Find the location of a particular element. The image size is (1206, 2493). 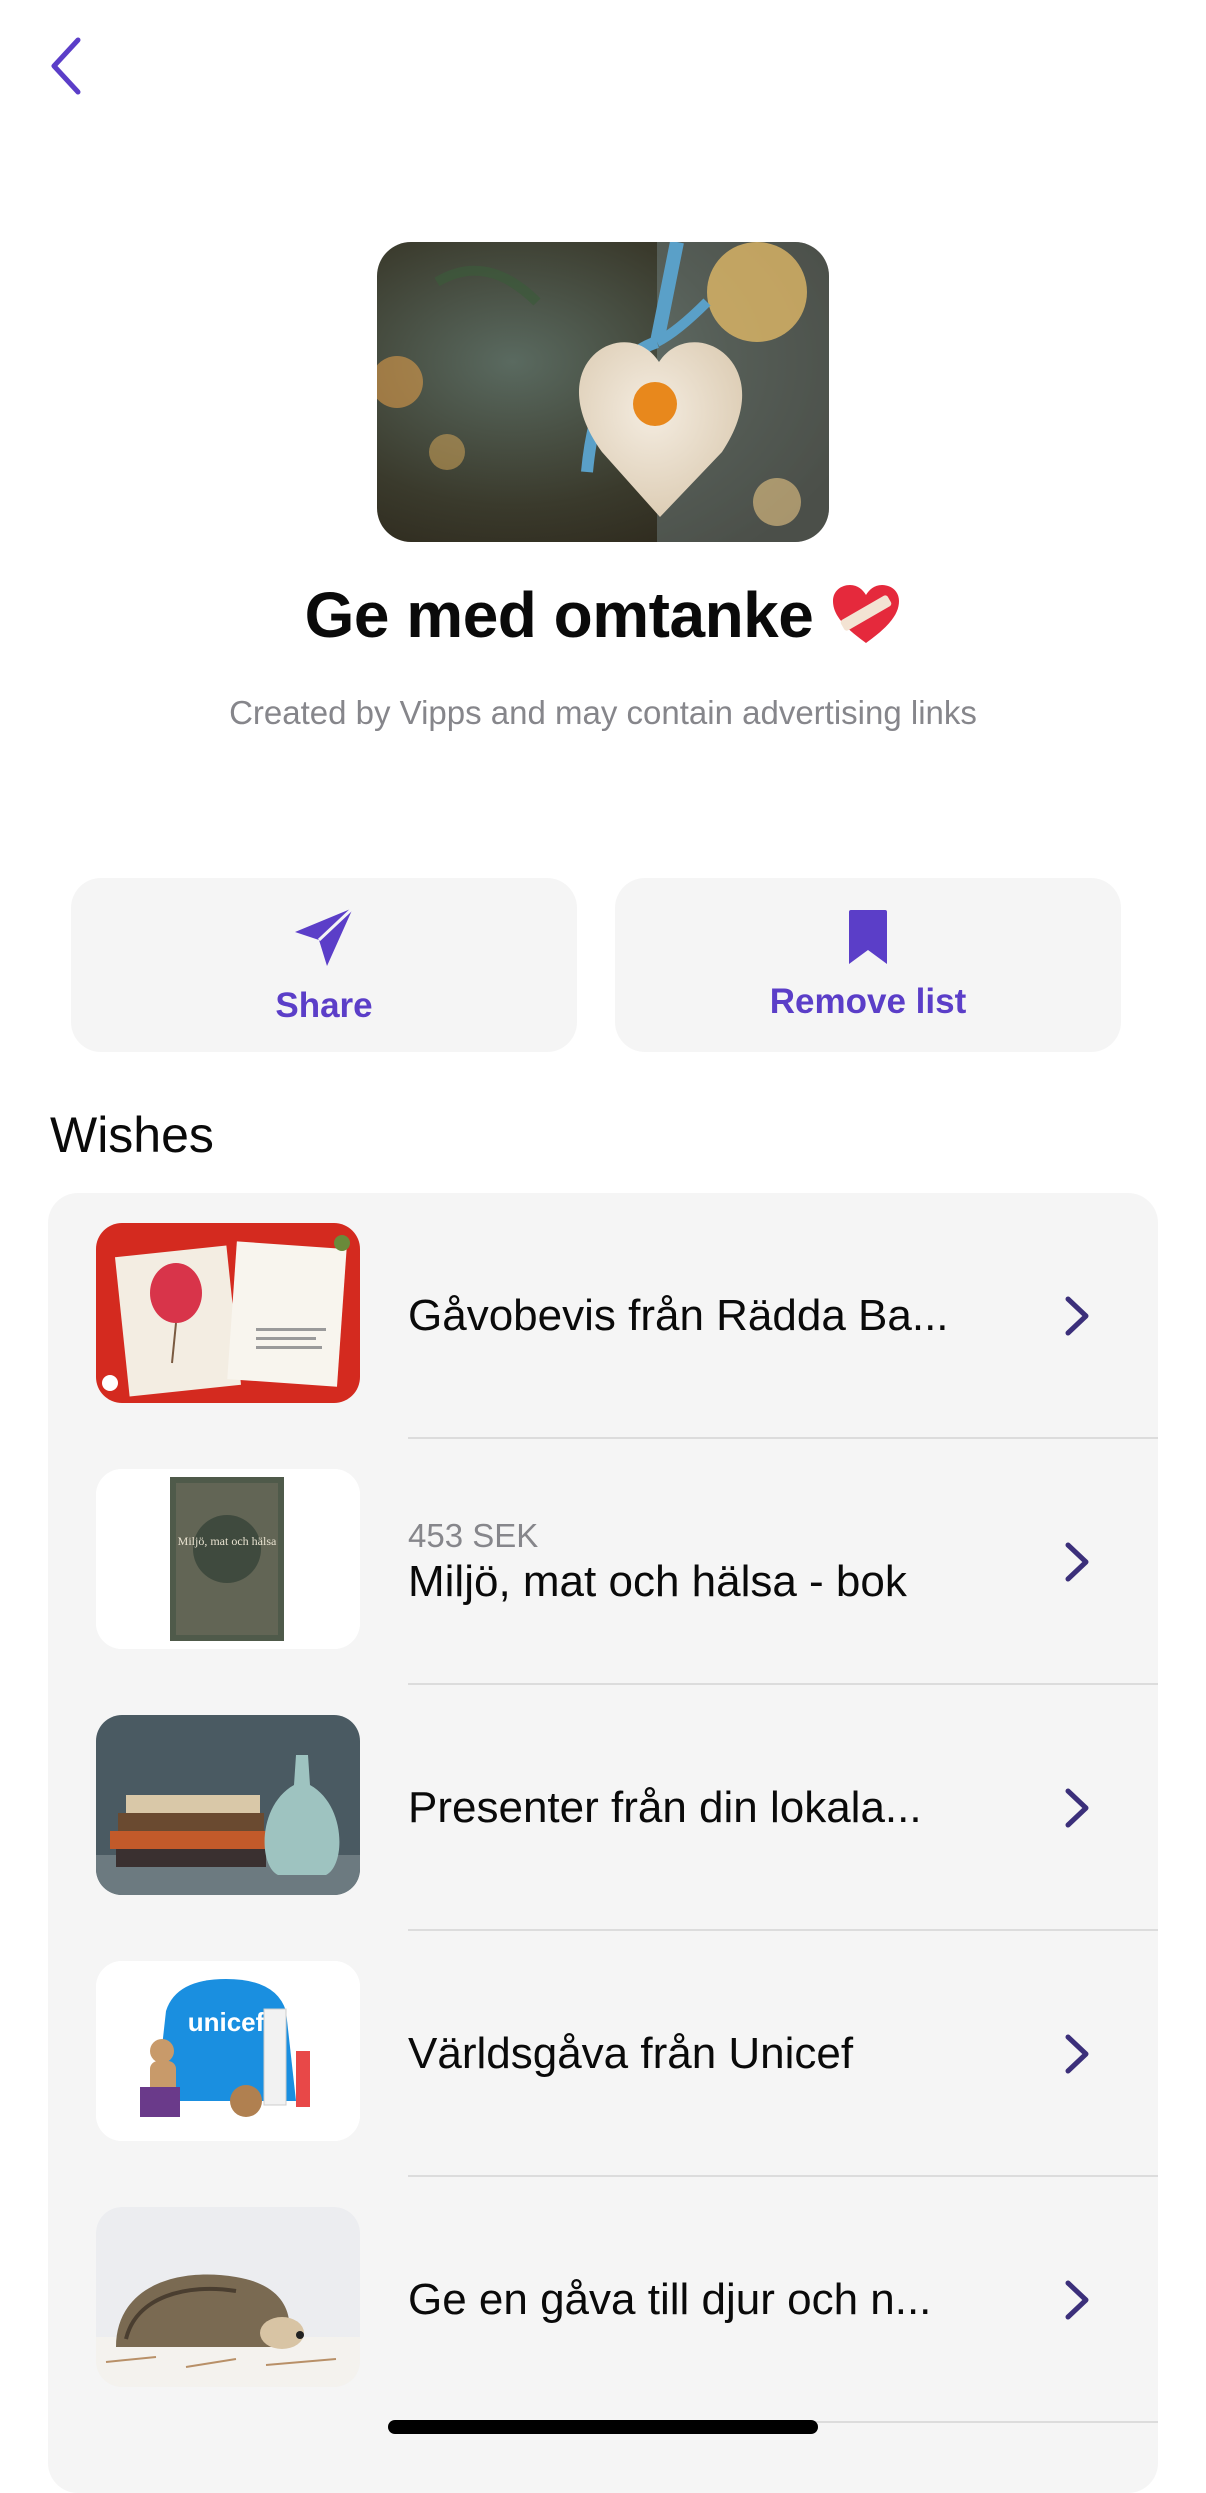

remove-list-button: Remove list is located at coordinates (868, 965).